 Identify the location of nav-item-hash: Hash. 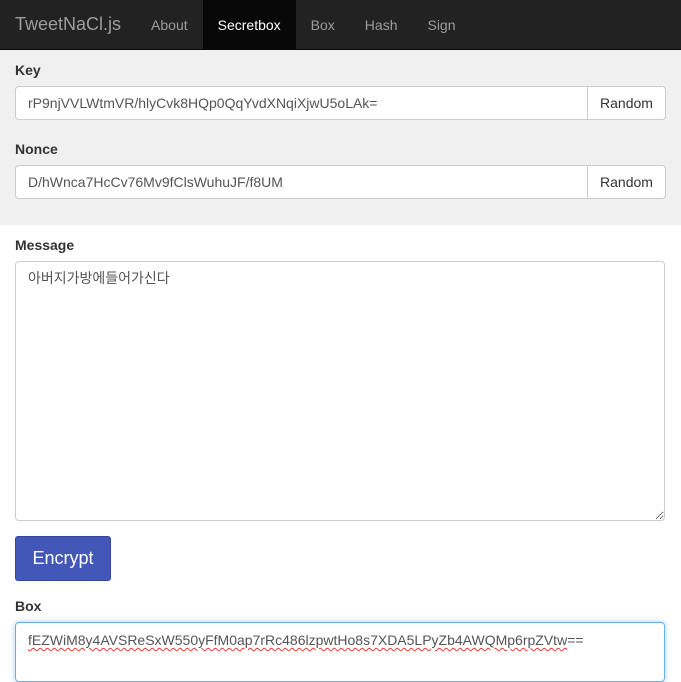
(381, 24).